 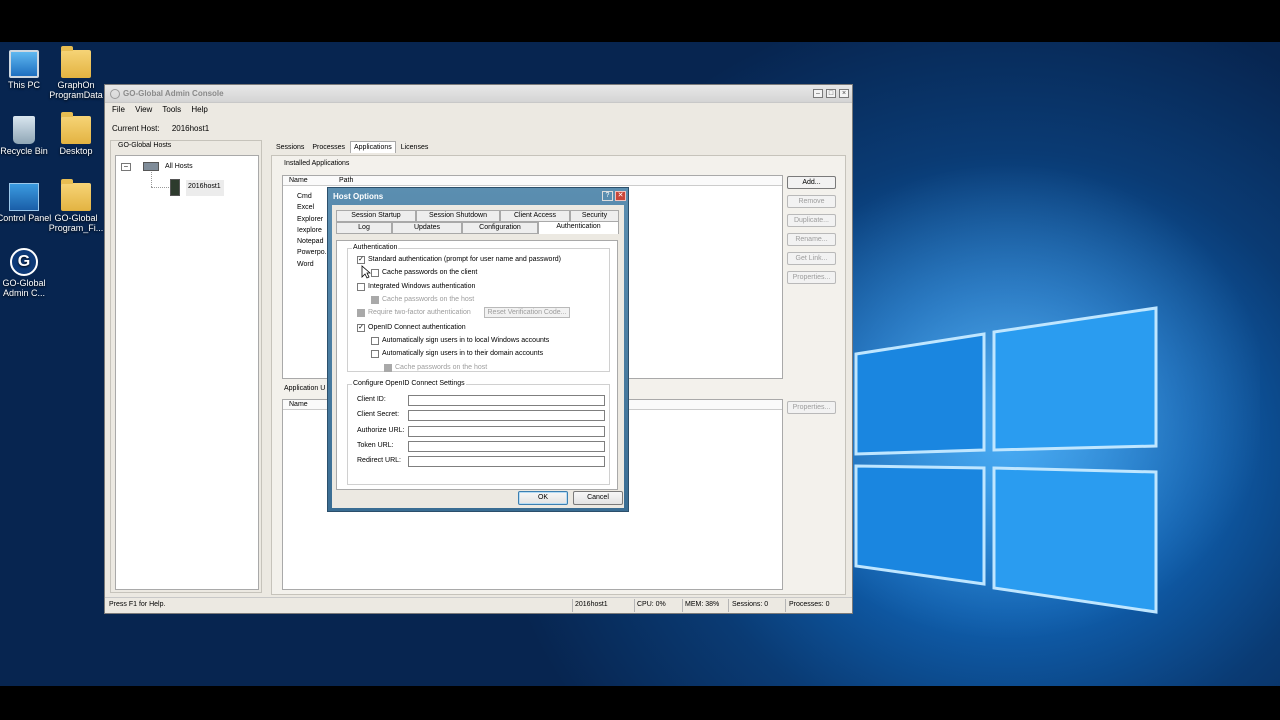 What do you see at coordinates (179, 166) in the screenshot?
I see `tree-root-label: All Hosts` at bounding box center [179, 166].